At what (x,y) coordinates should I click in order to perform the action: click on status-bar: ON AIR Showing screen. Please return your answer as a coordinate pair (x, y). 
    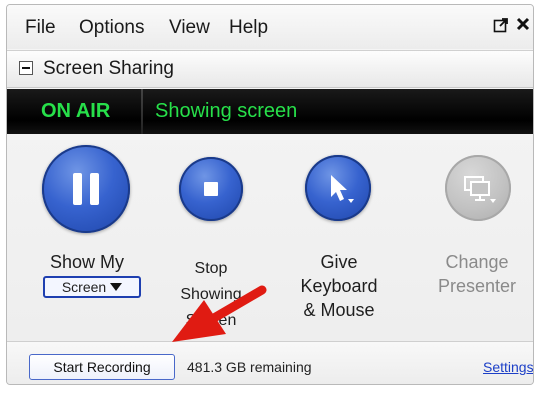
    Looking at the image, I should click on (270, 111).